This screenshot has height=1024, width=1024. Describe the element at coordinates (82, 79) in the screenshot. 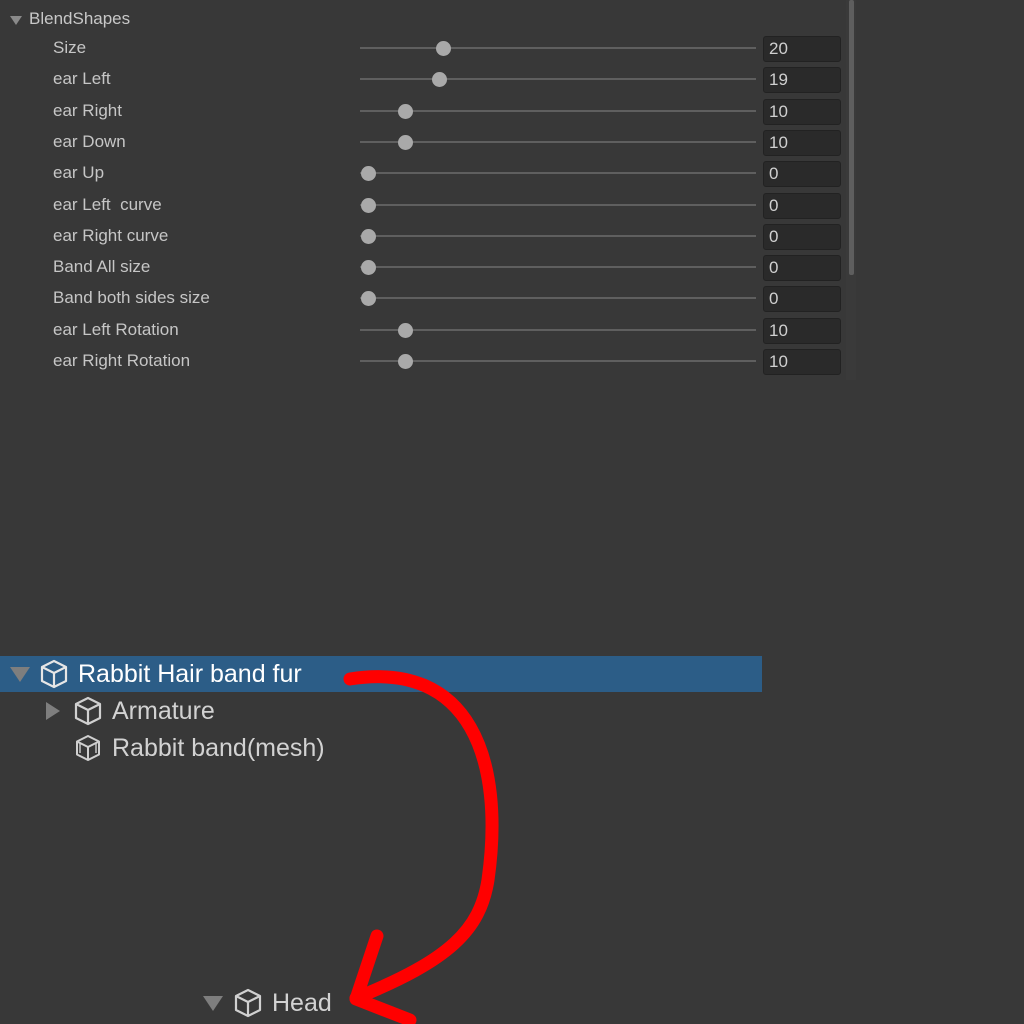

I see `blendshape-label: ear Left` at that location.